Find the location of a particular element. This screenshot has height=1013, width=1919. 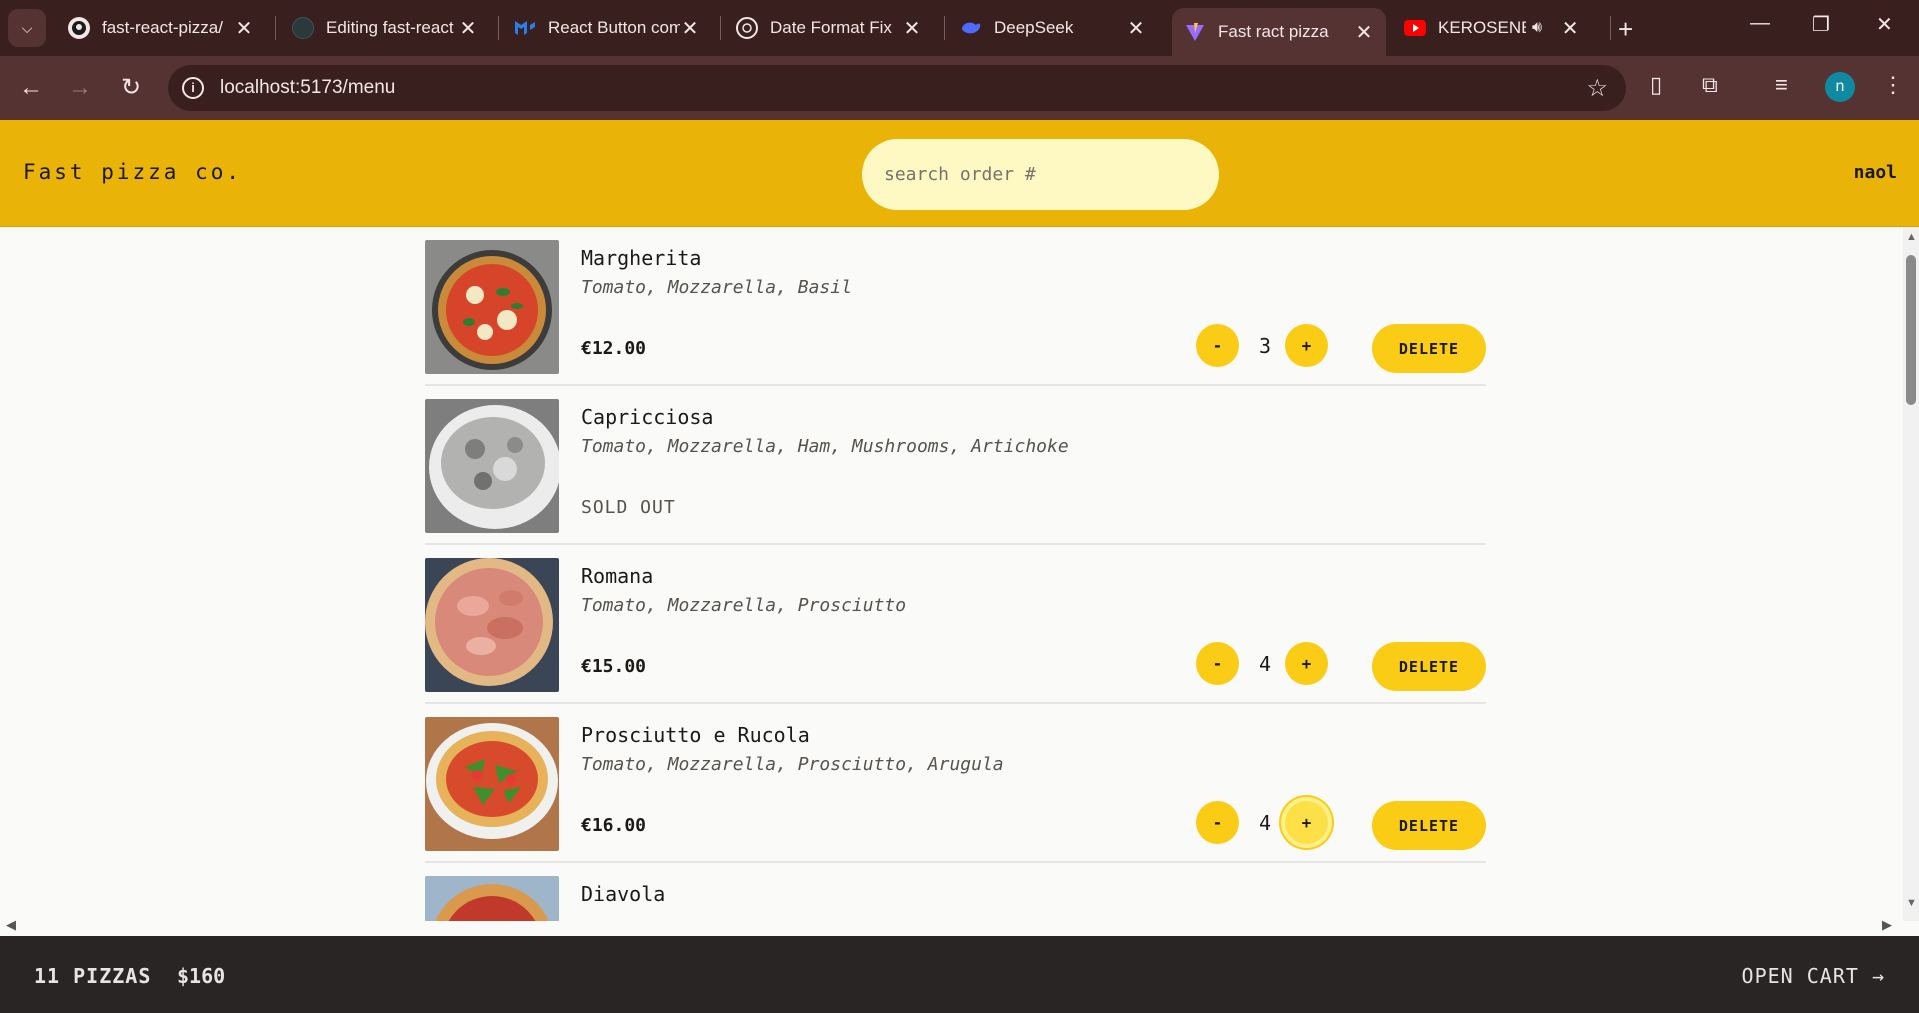

pizza-name: Margherita is located at coordinates (641, 258).